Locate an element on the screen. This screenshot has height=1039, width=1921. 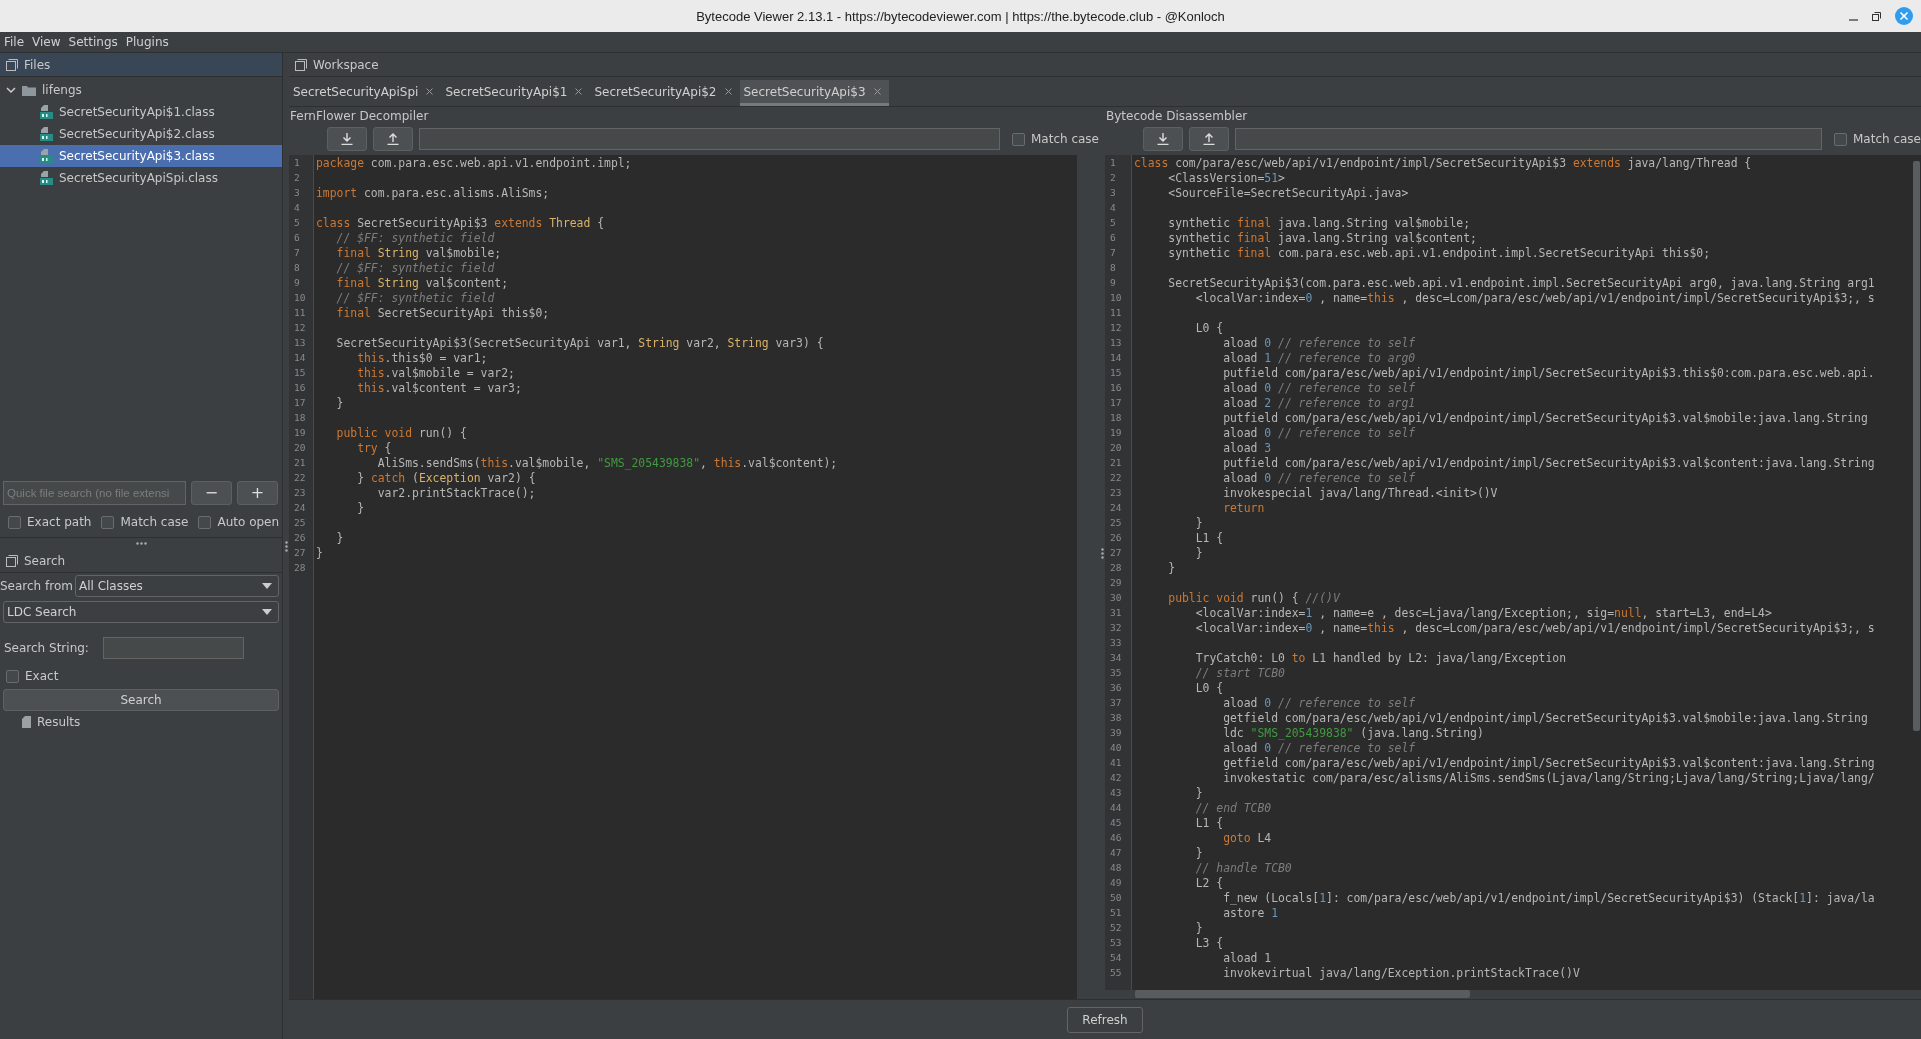
line-number: 1 is located at coordinates (297, 162).